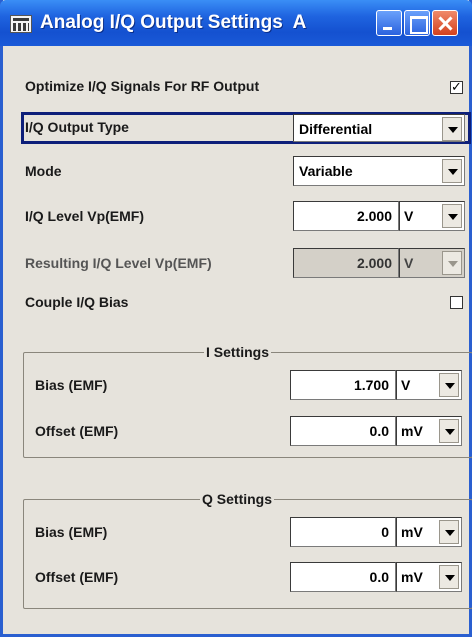  What do you see at coordinates (85, 216) in the screenshot?
I see `level-label: I/Q Level Vp(EMF)` at bounding box center [85, 216].